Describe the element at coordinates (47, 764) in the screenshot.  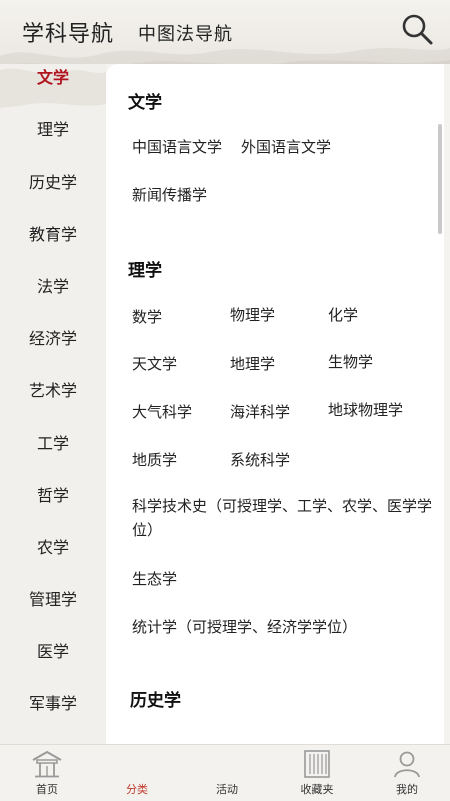
I see `home-pavilion-icon` at that location.